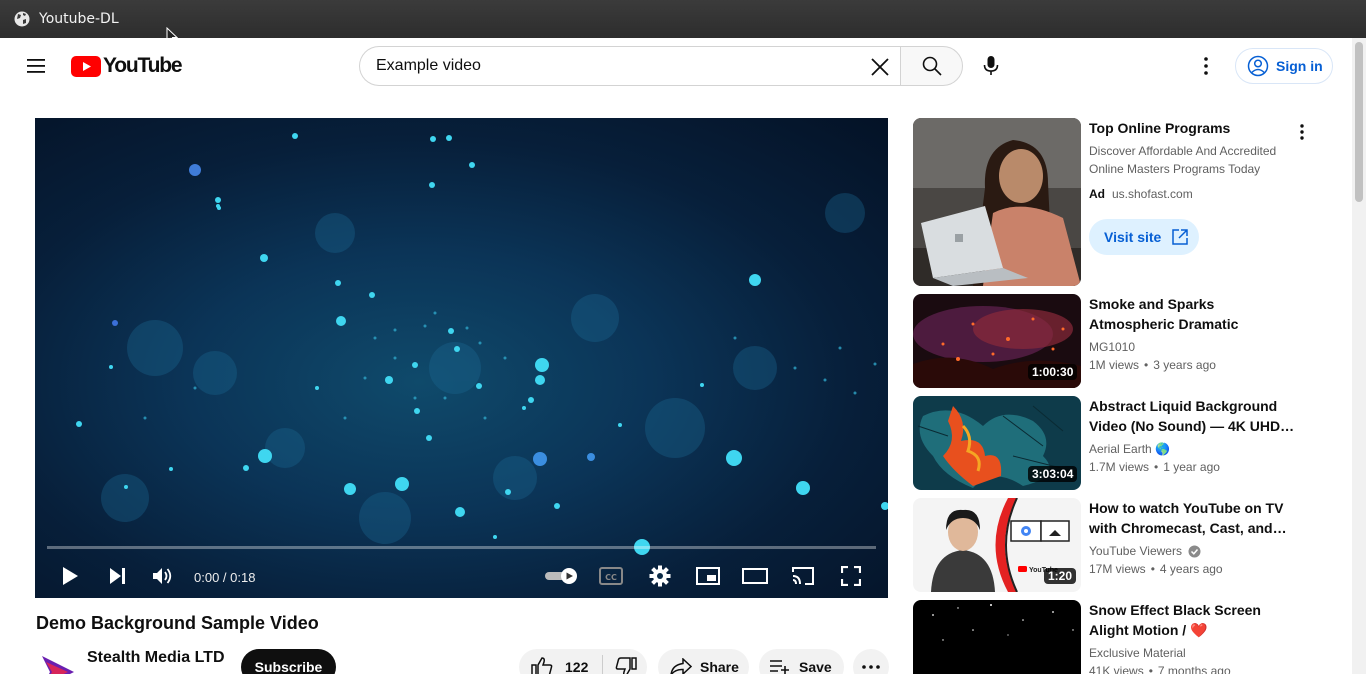 The image size is (1366, 674). I want to click on youtube-logo: YouTube, so click(127, 65).